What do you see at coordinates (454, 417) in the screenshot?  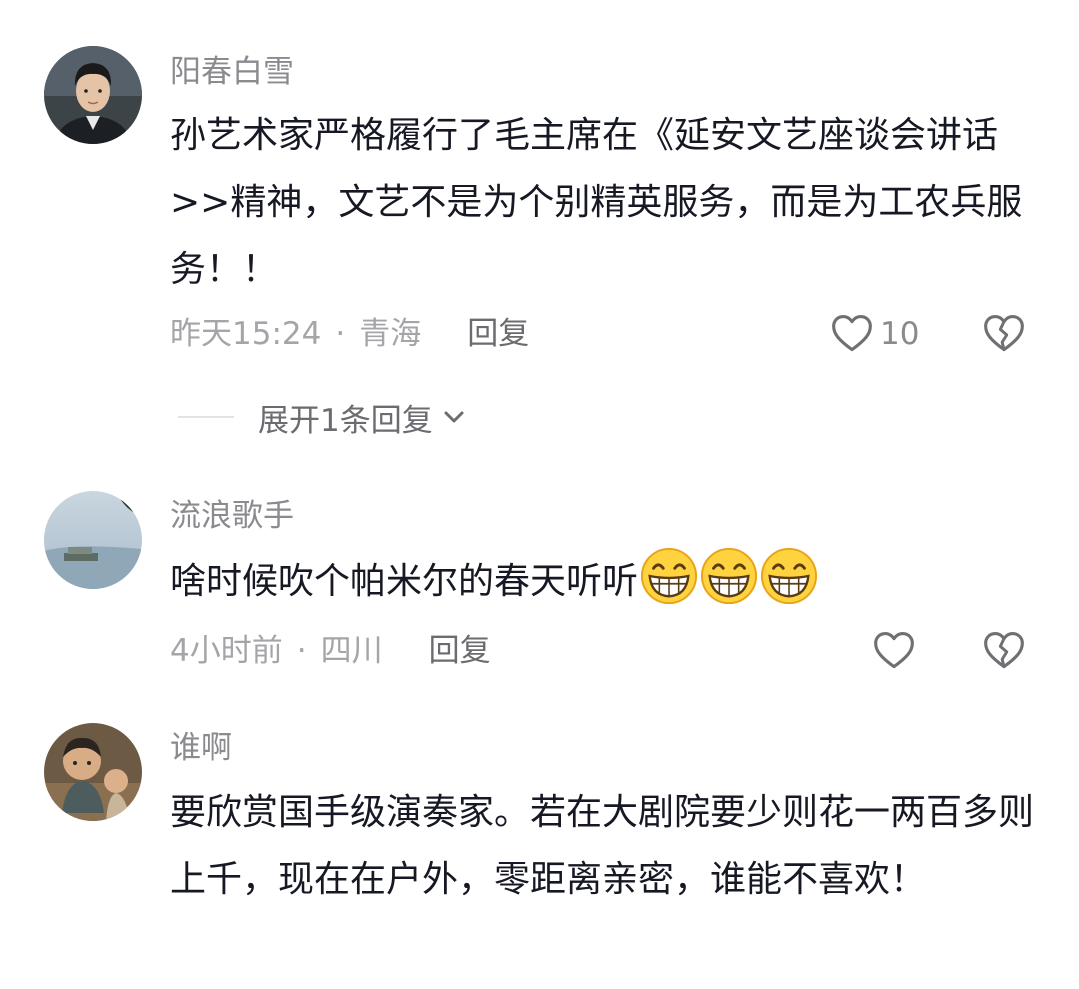 I see `chevron-down-icon` at bounding box center [454, 417].